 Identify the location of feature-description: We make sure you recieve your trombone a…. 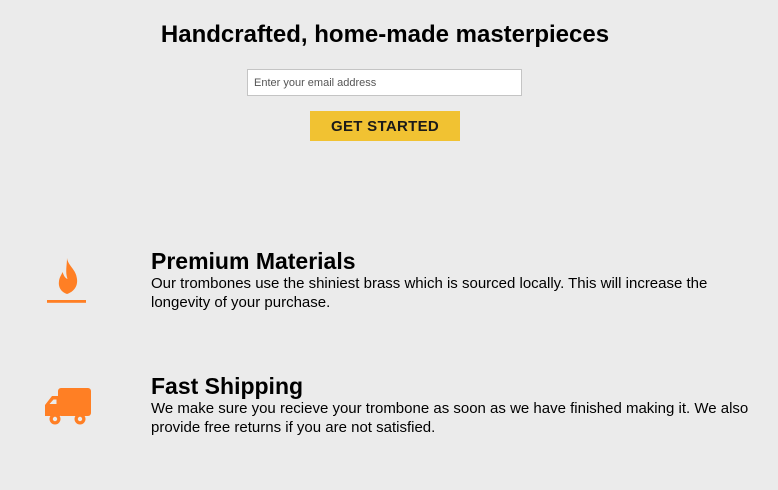
(450, 418).